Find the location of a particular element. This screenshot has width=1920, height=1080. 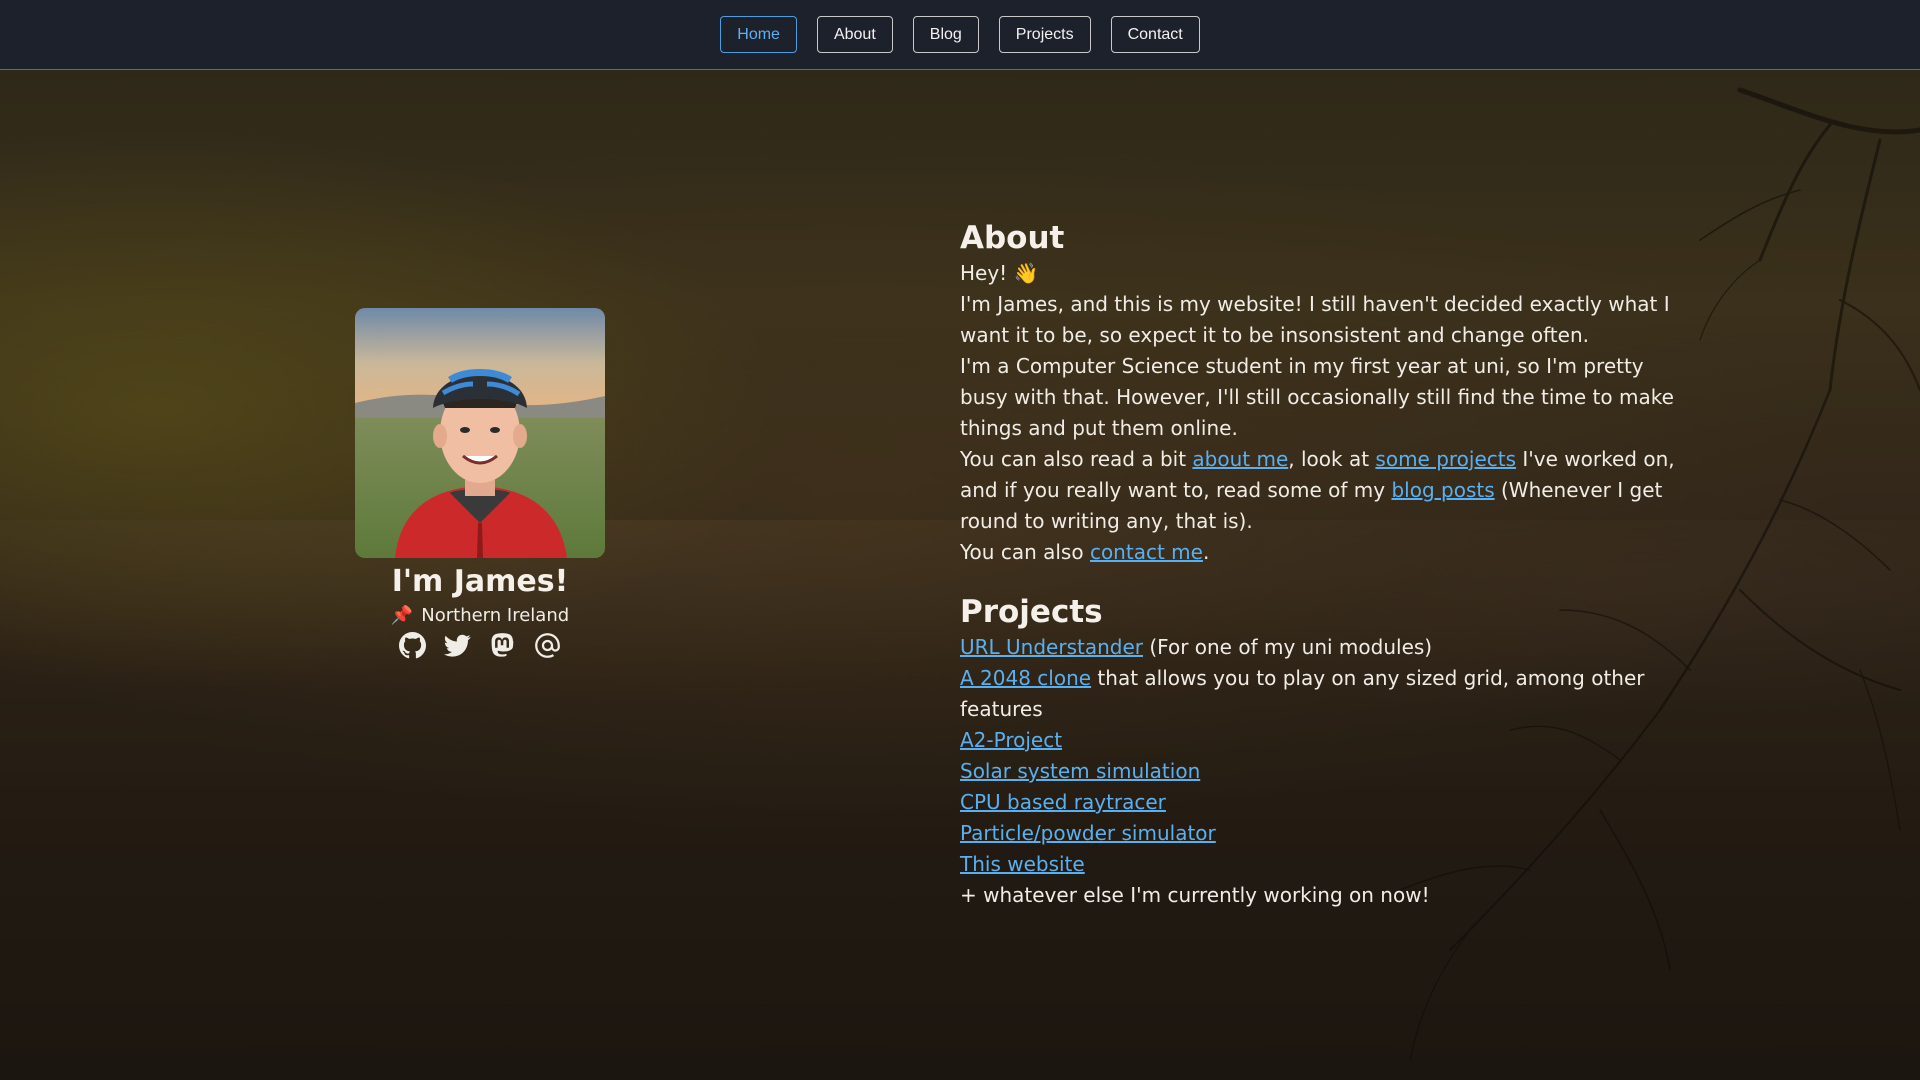

profile-card: I'm James! 📌 Northern Ireland is located at coordinates (480, 483).